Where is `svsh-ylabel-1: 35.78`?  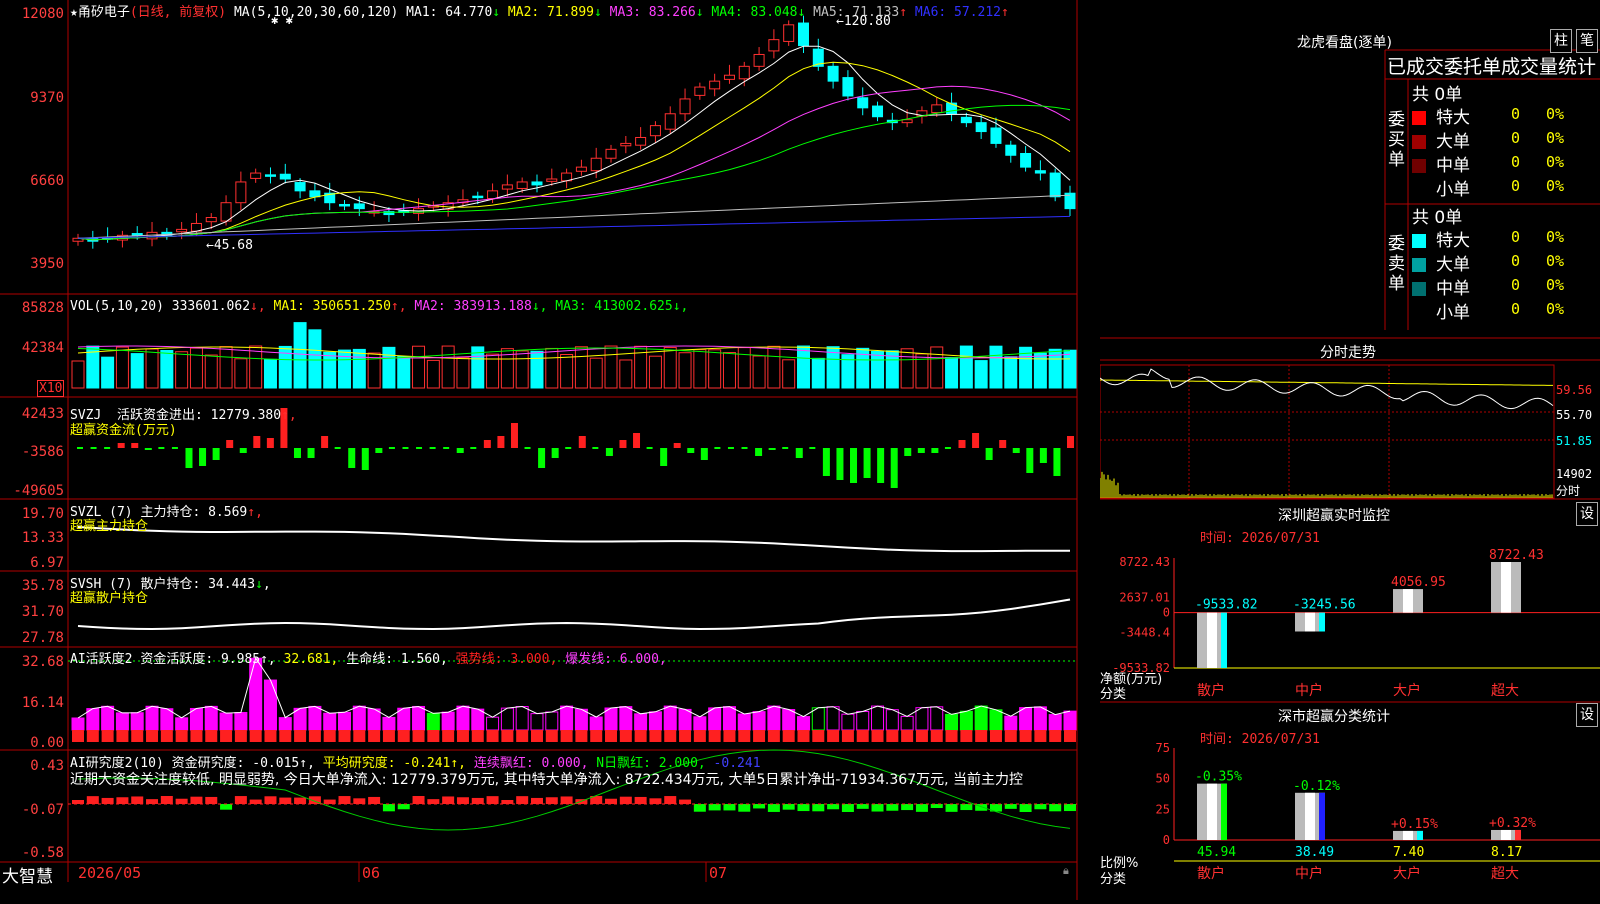
svsh-ylabel-1: 35.78 is located at coordinates (42, 586).